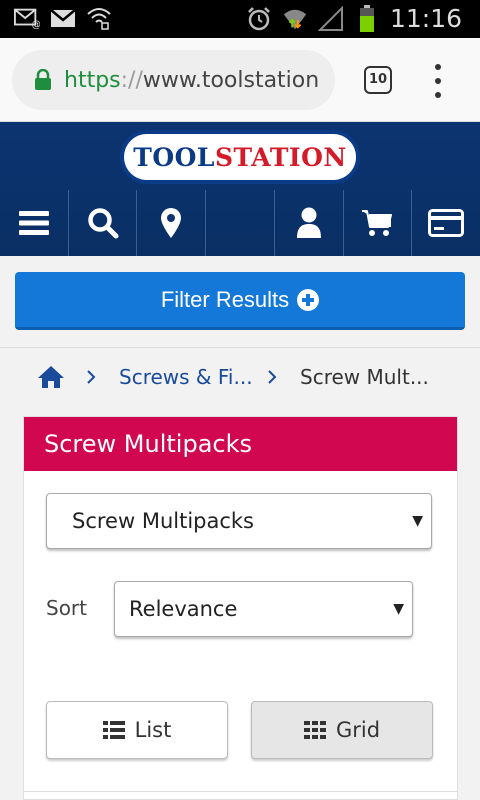  I want to click on plus-circle-icon, so click(308, 299).